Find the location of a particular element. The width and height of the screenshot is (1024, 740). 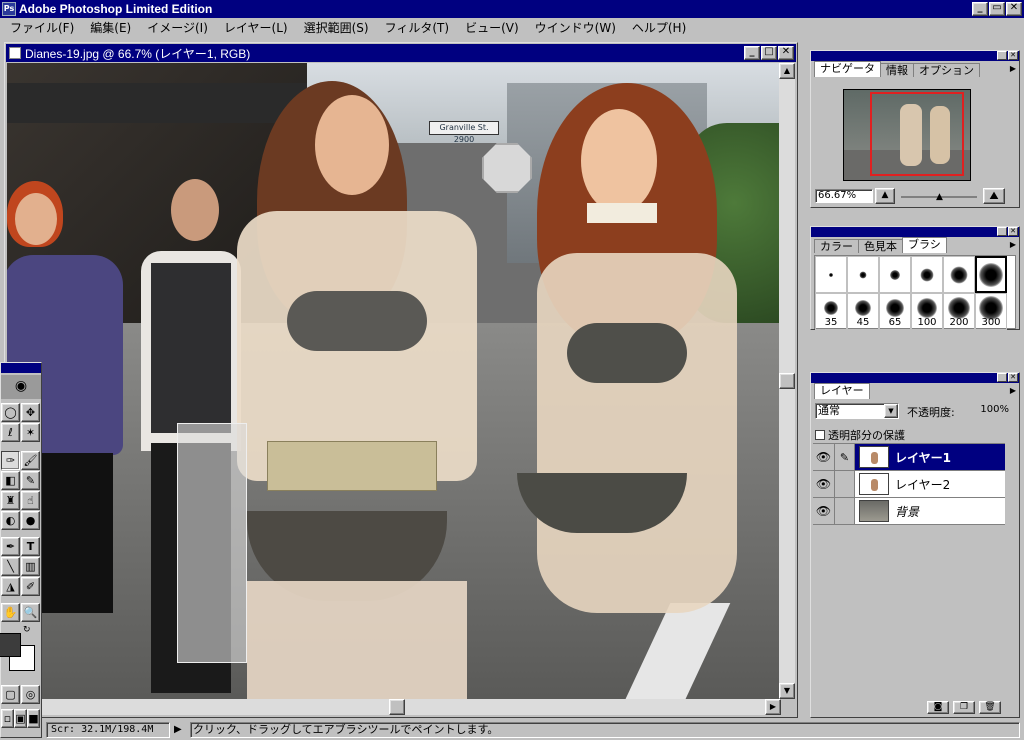

move-tool-icon: ✥ is located at coordinates (30, 412).